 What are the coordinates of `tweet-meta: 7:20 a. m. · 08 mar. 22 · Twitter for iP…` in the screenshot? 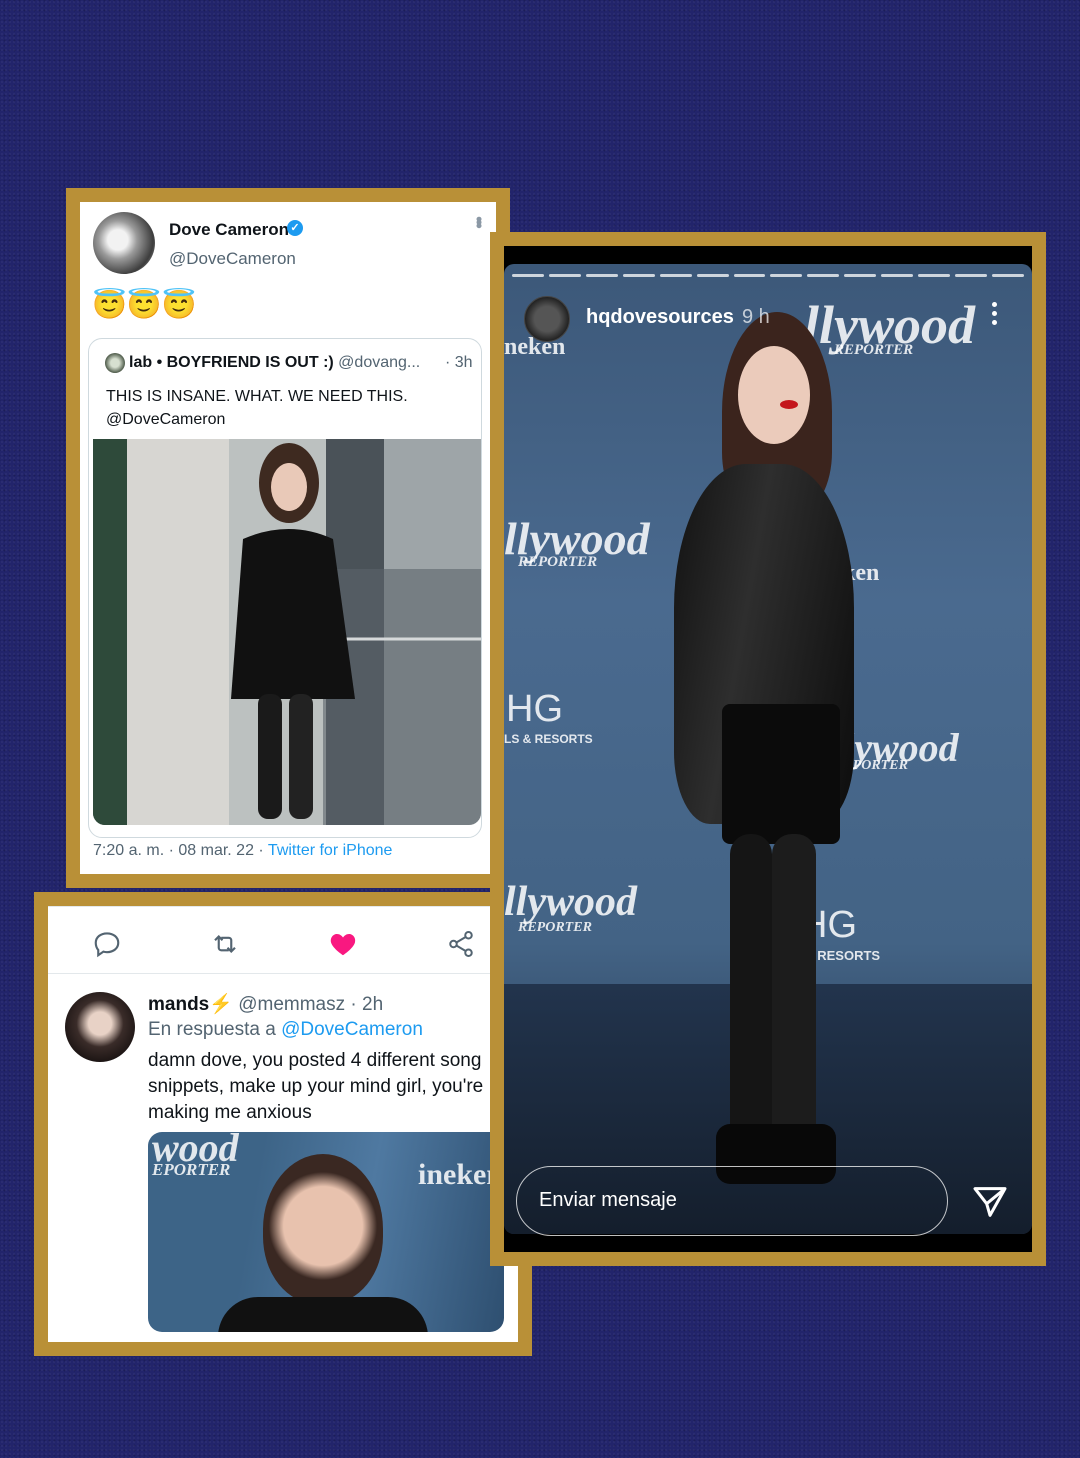 It's located at (243, 850).